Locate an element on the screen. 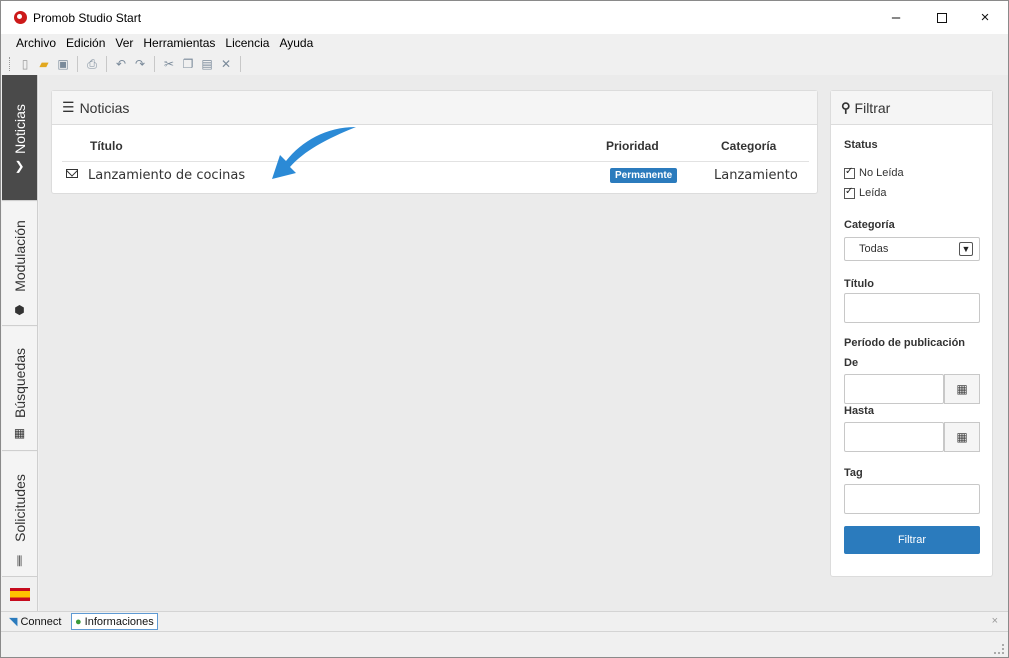 This screenshot has height=658, width=1009. paste-icon: ▤ is located at coordinates (207, 64).